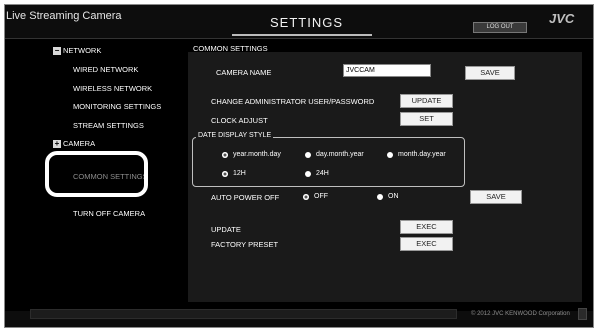 This screenshot has height=332, width=598. I want to click on brand-logo: JVC, so click(562, 18).